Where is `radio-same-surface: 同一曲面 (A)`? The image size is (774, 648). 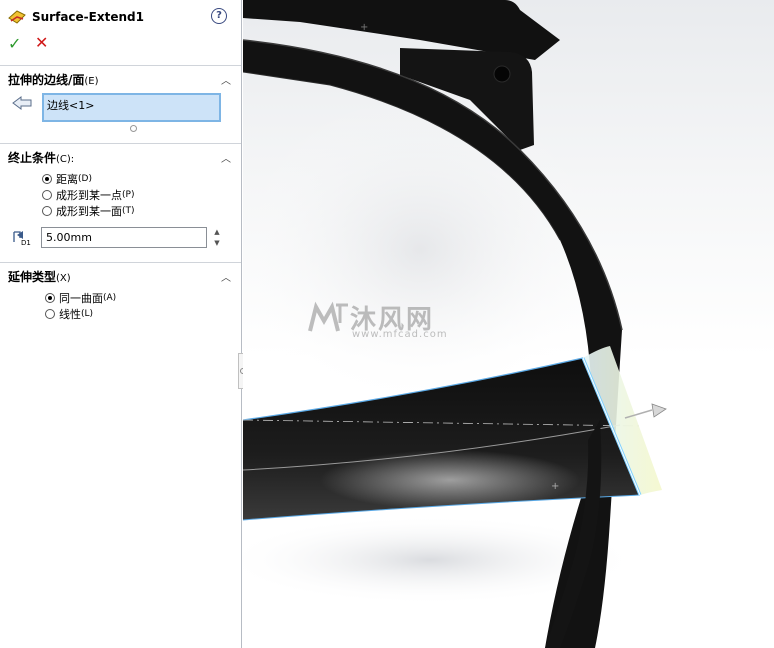 radio-same-surface: 同一曲面 (A) is located at coordinates (80, 298).